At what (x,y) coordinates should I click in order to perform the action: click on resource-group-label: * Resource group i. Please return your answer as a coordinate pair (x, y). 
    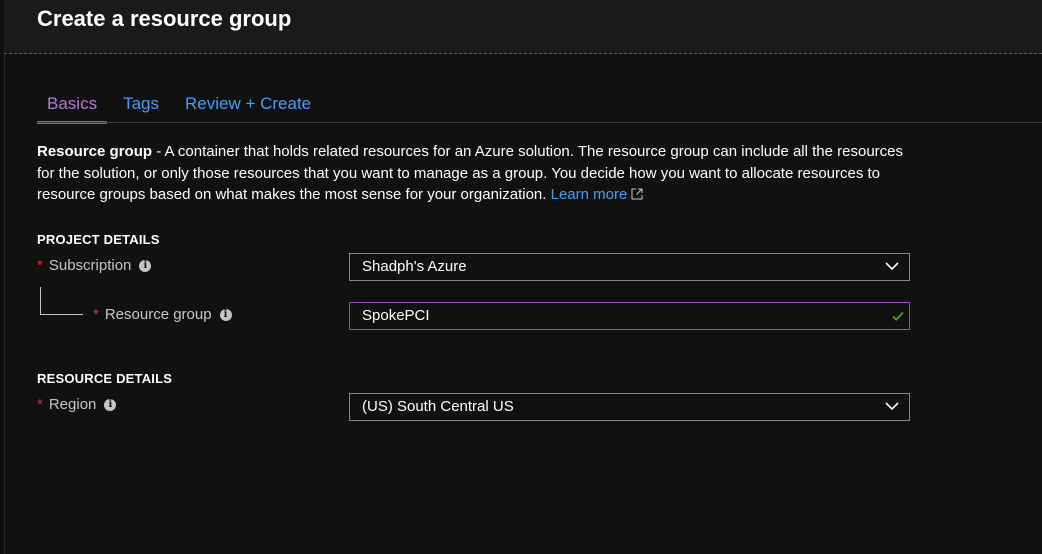
    Looking at the image, I should click on (162, 314).